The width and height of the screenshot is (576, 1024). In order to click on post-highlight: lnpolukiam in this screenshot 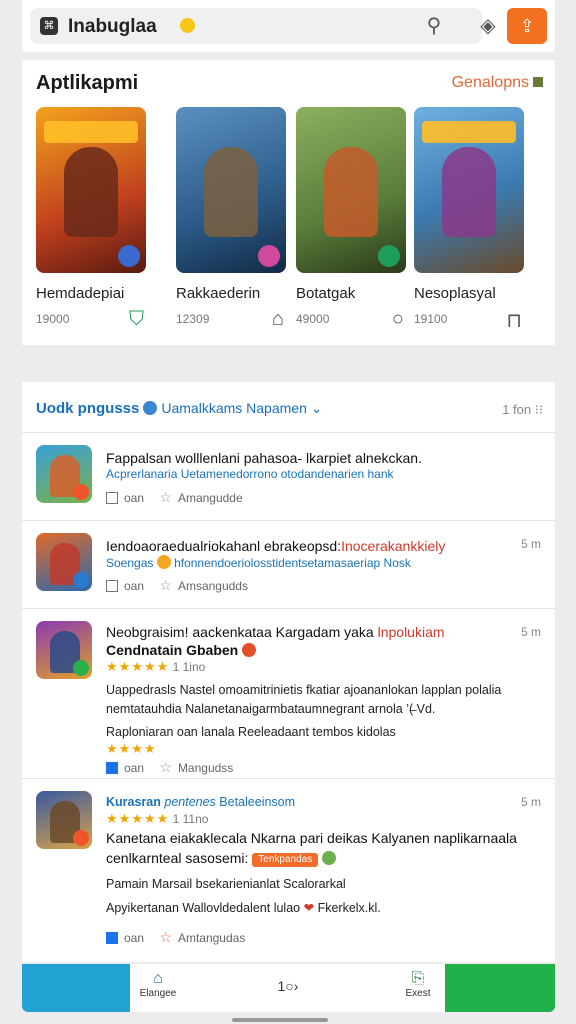, I will do `click(411, 632)`.